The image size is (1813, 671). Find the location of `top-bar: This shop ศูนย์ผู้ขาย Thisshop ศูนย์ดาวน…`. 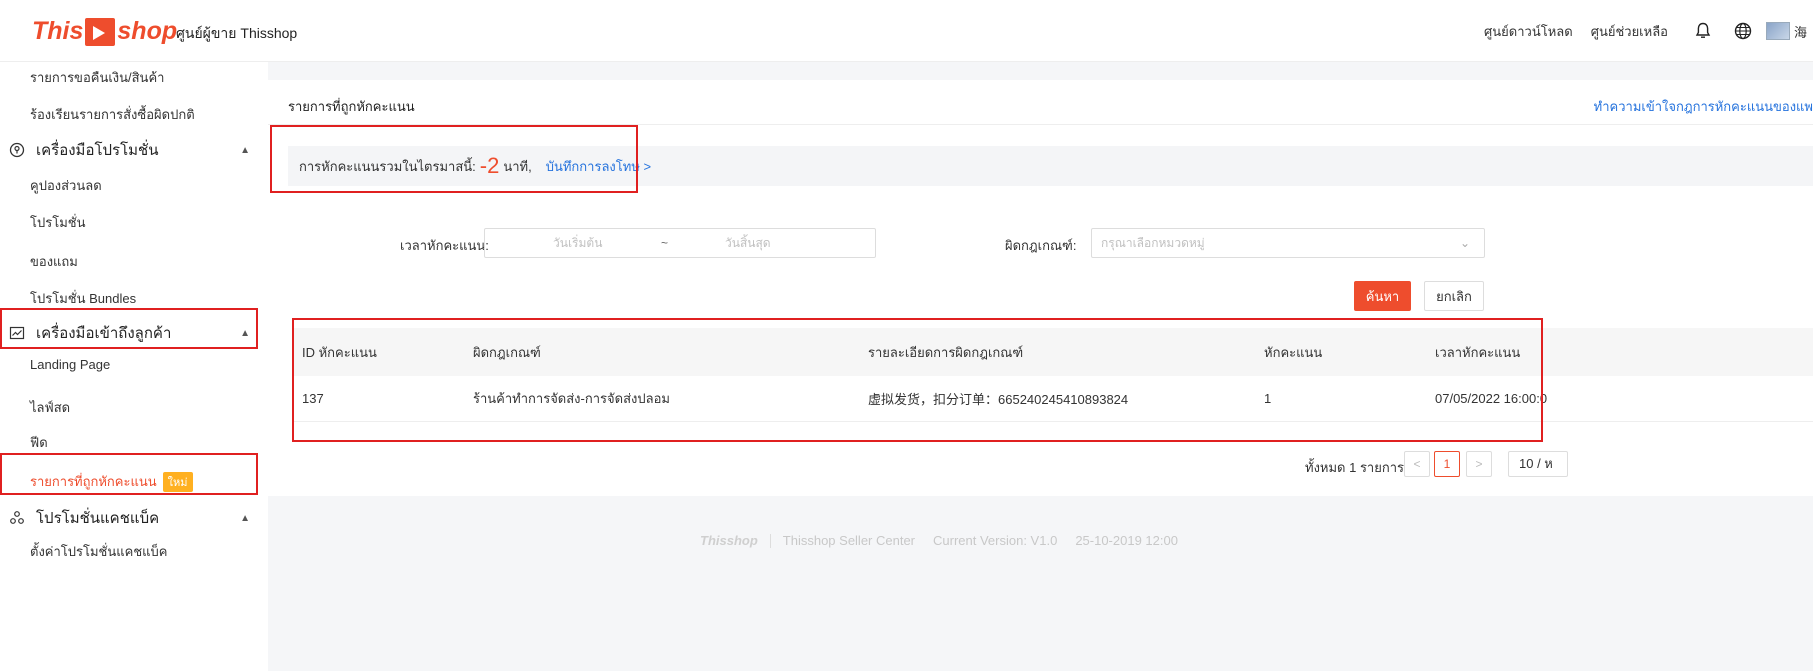

top-bar: This shop ศูนย์ผู้ขาย Thisshop ศูนย์ดาวน… is located at coordinates (906, 31).